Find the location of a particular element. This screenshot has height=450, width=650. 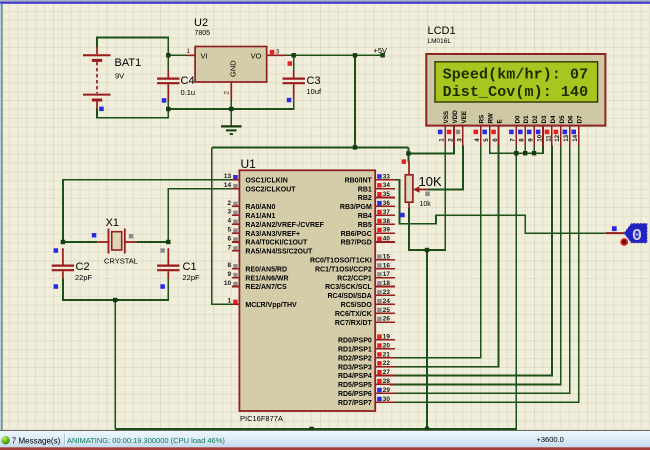

svg-text: C1 is located at coordinates (190, 267).